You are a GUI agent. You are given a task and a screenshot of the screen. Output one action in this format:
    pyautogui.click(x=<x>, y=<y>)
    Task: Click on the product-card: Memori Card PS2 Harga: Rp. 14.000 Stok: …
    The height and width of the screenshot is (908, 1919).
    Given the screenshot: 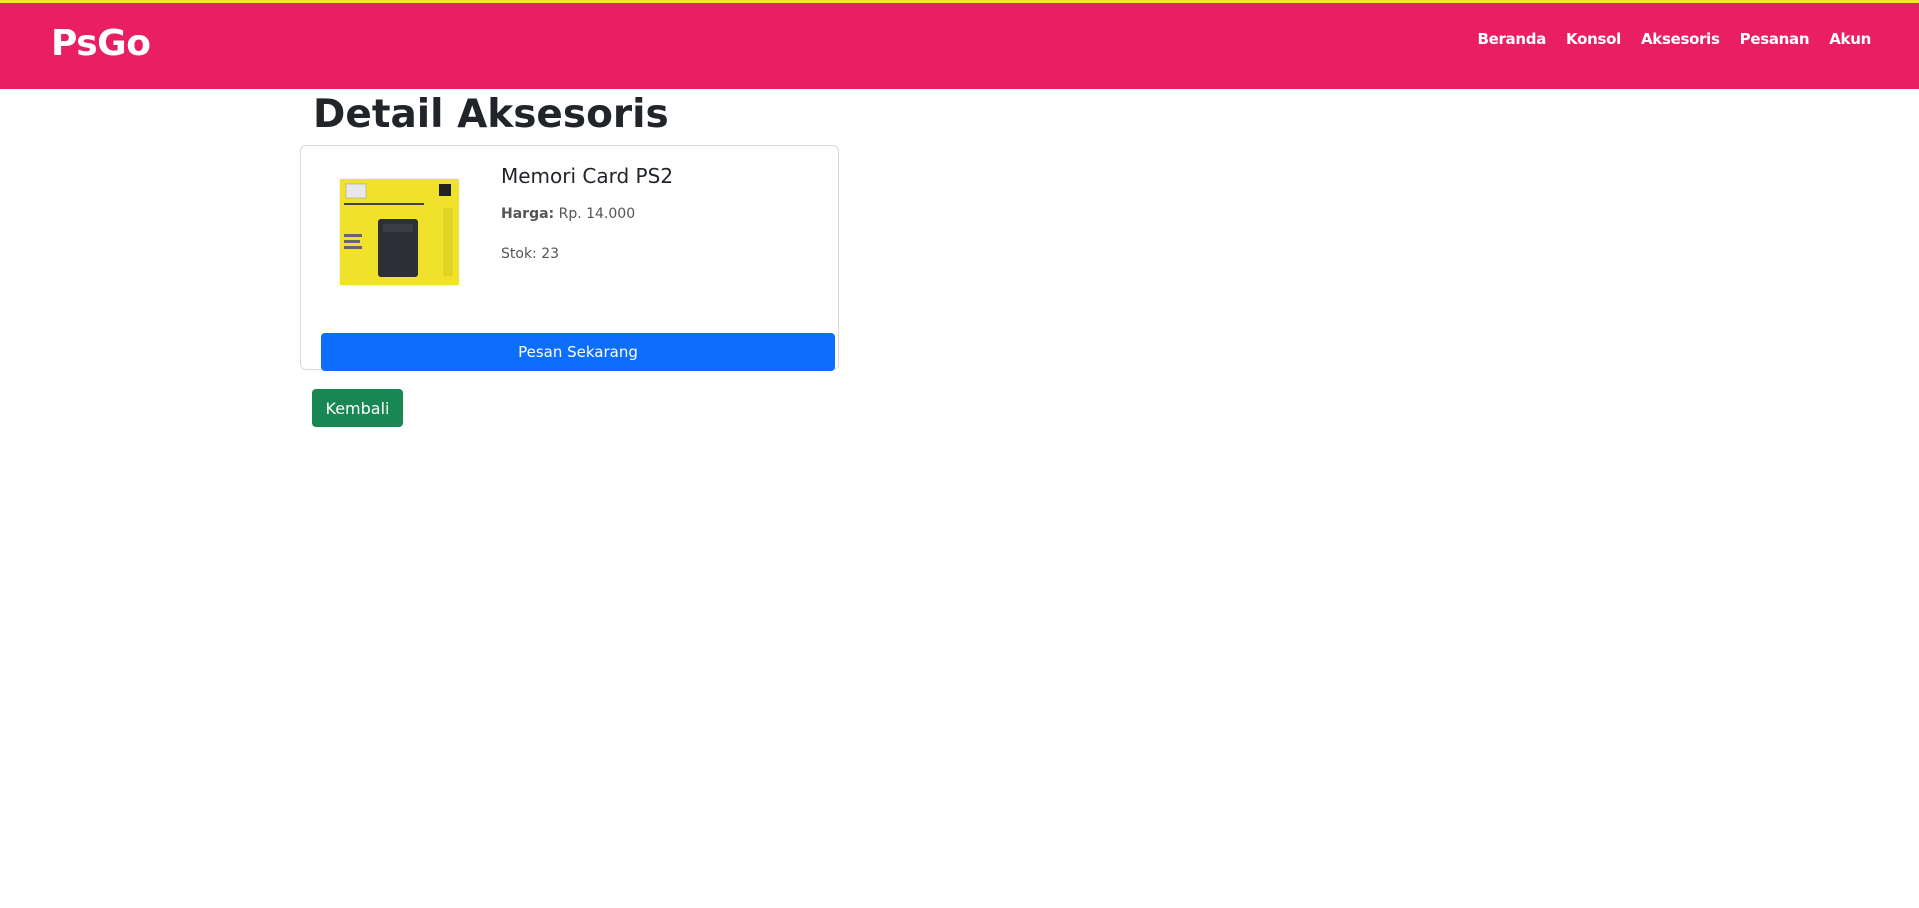 What is the action you would take?
    pyautogui.click(x=569, y=258)
    